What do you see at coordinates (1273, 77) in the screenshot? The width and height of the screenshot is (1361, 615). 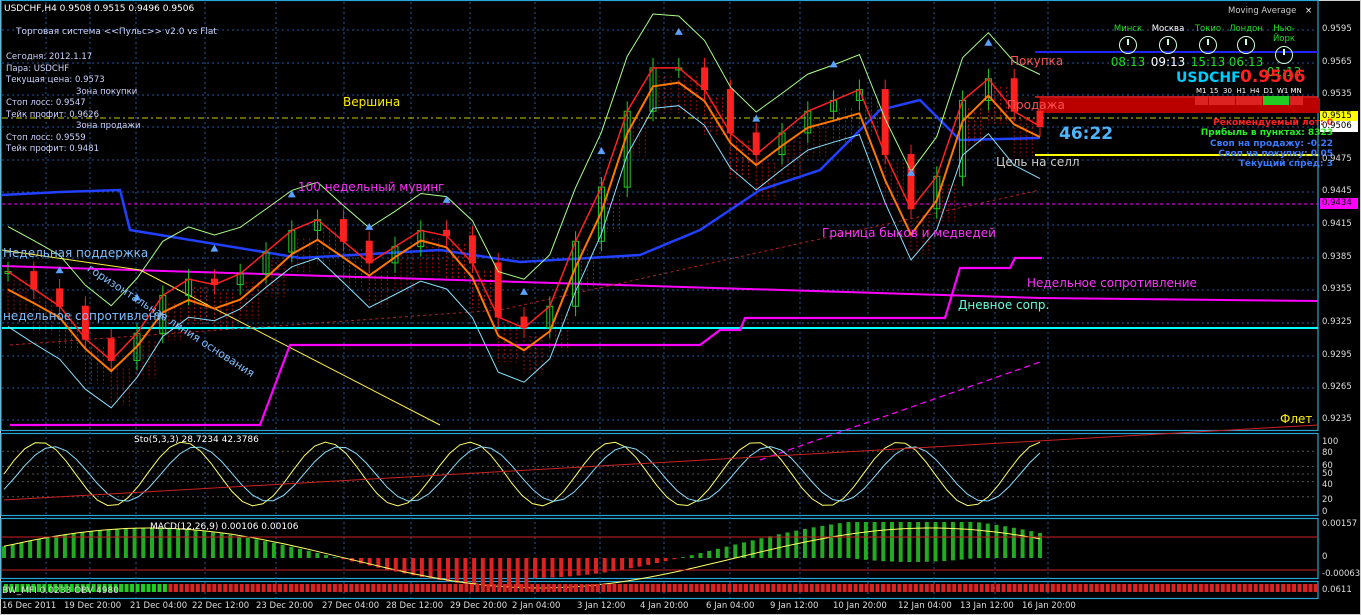 I see `quote-price: 0.9506` at bounding box center [1273, 77].